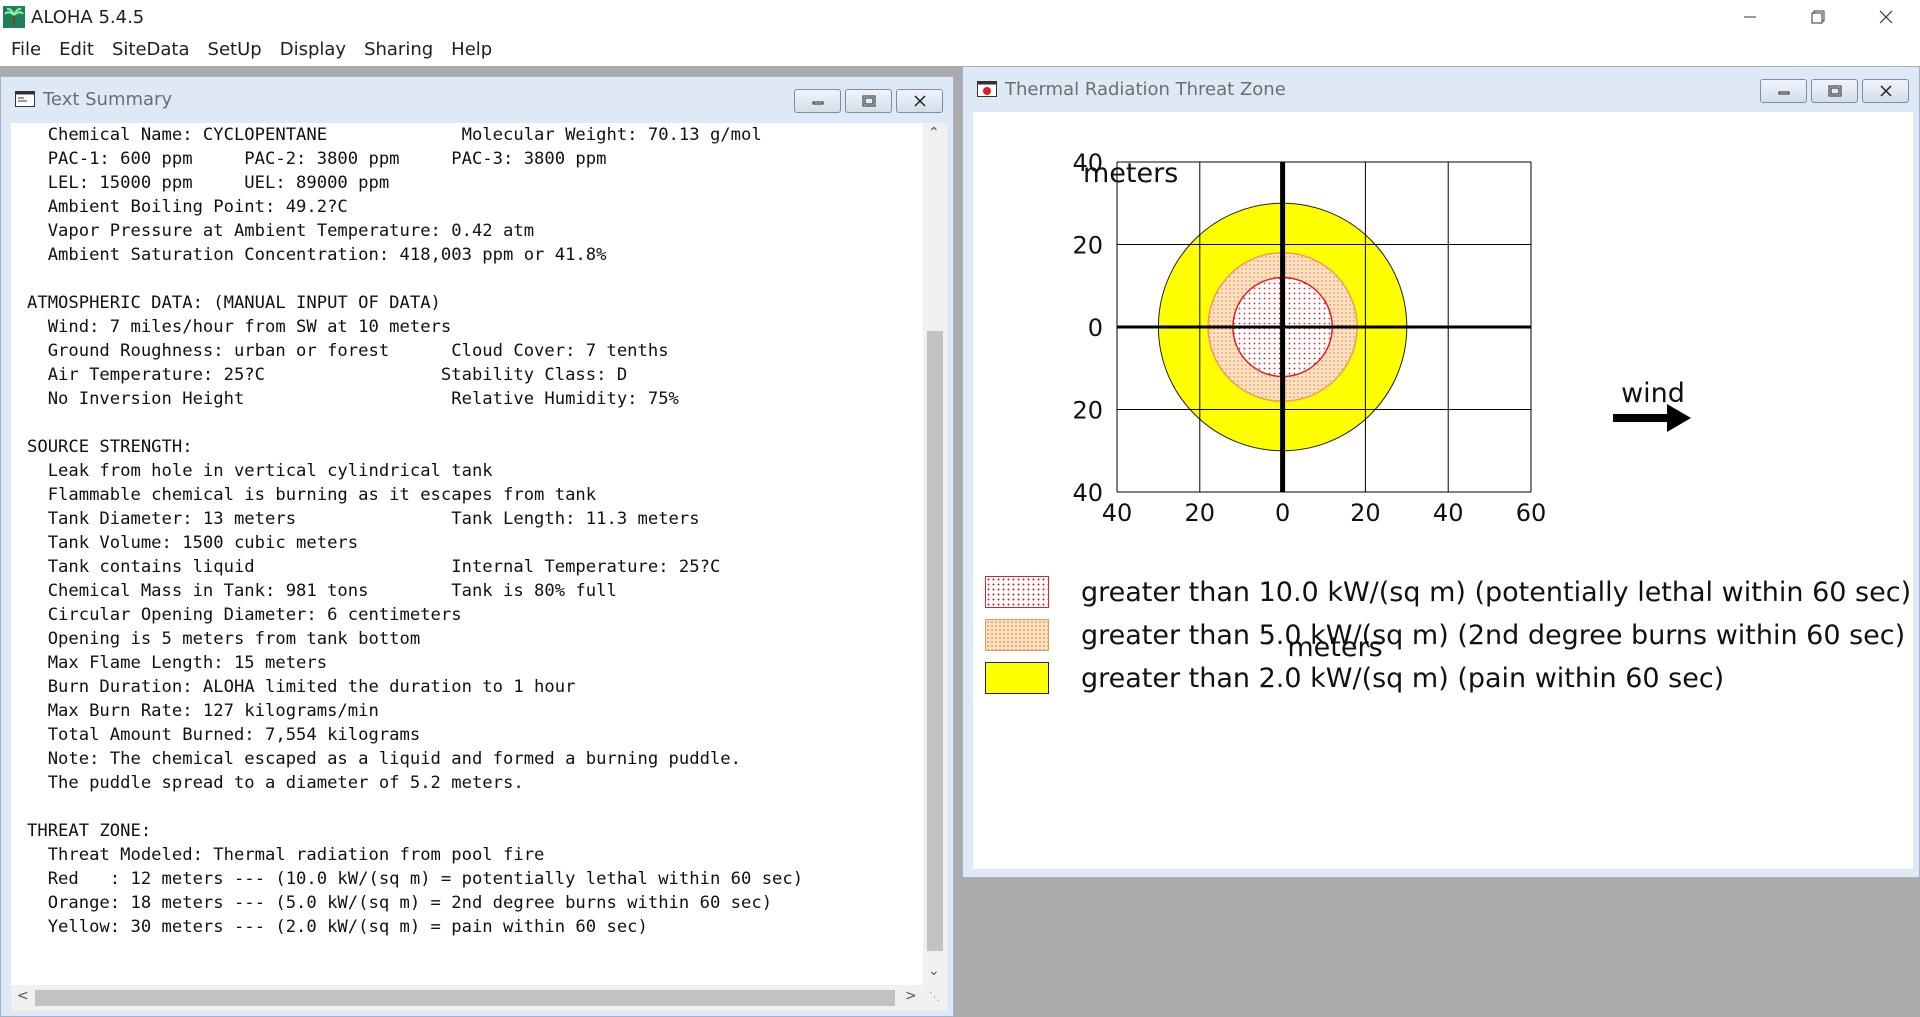  I want to click on scroll-left-icon: <, so click(23, 996).